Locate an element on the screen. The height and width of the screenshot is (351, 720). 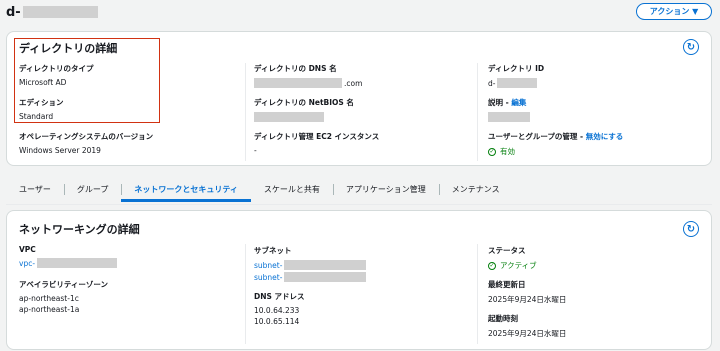
tab-users: ユーザー is located at coordinates (35, 192).